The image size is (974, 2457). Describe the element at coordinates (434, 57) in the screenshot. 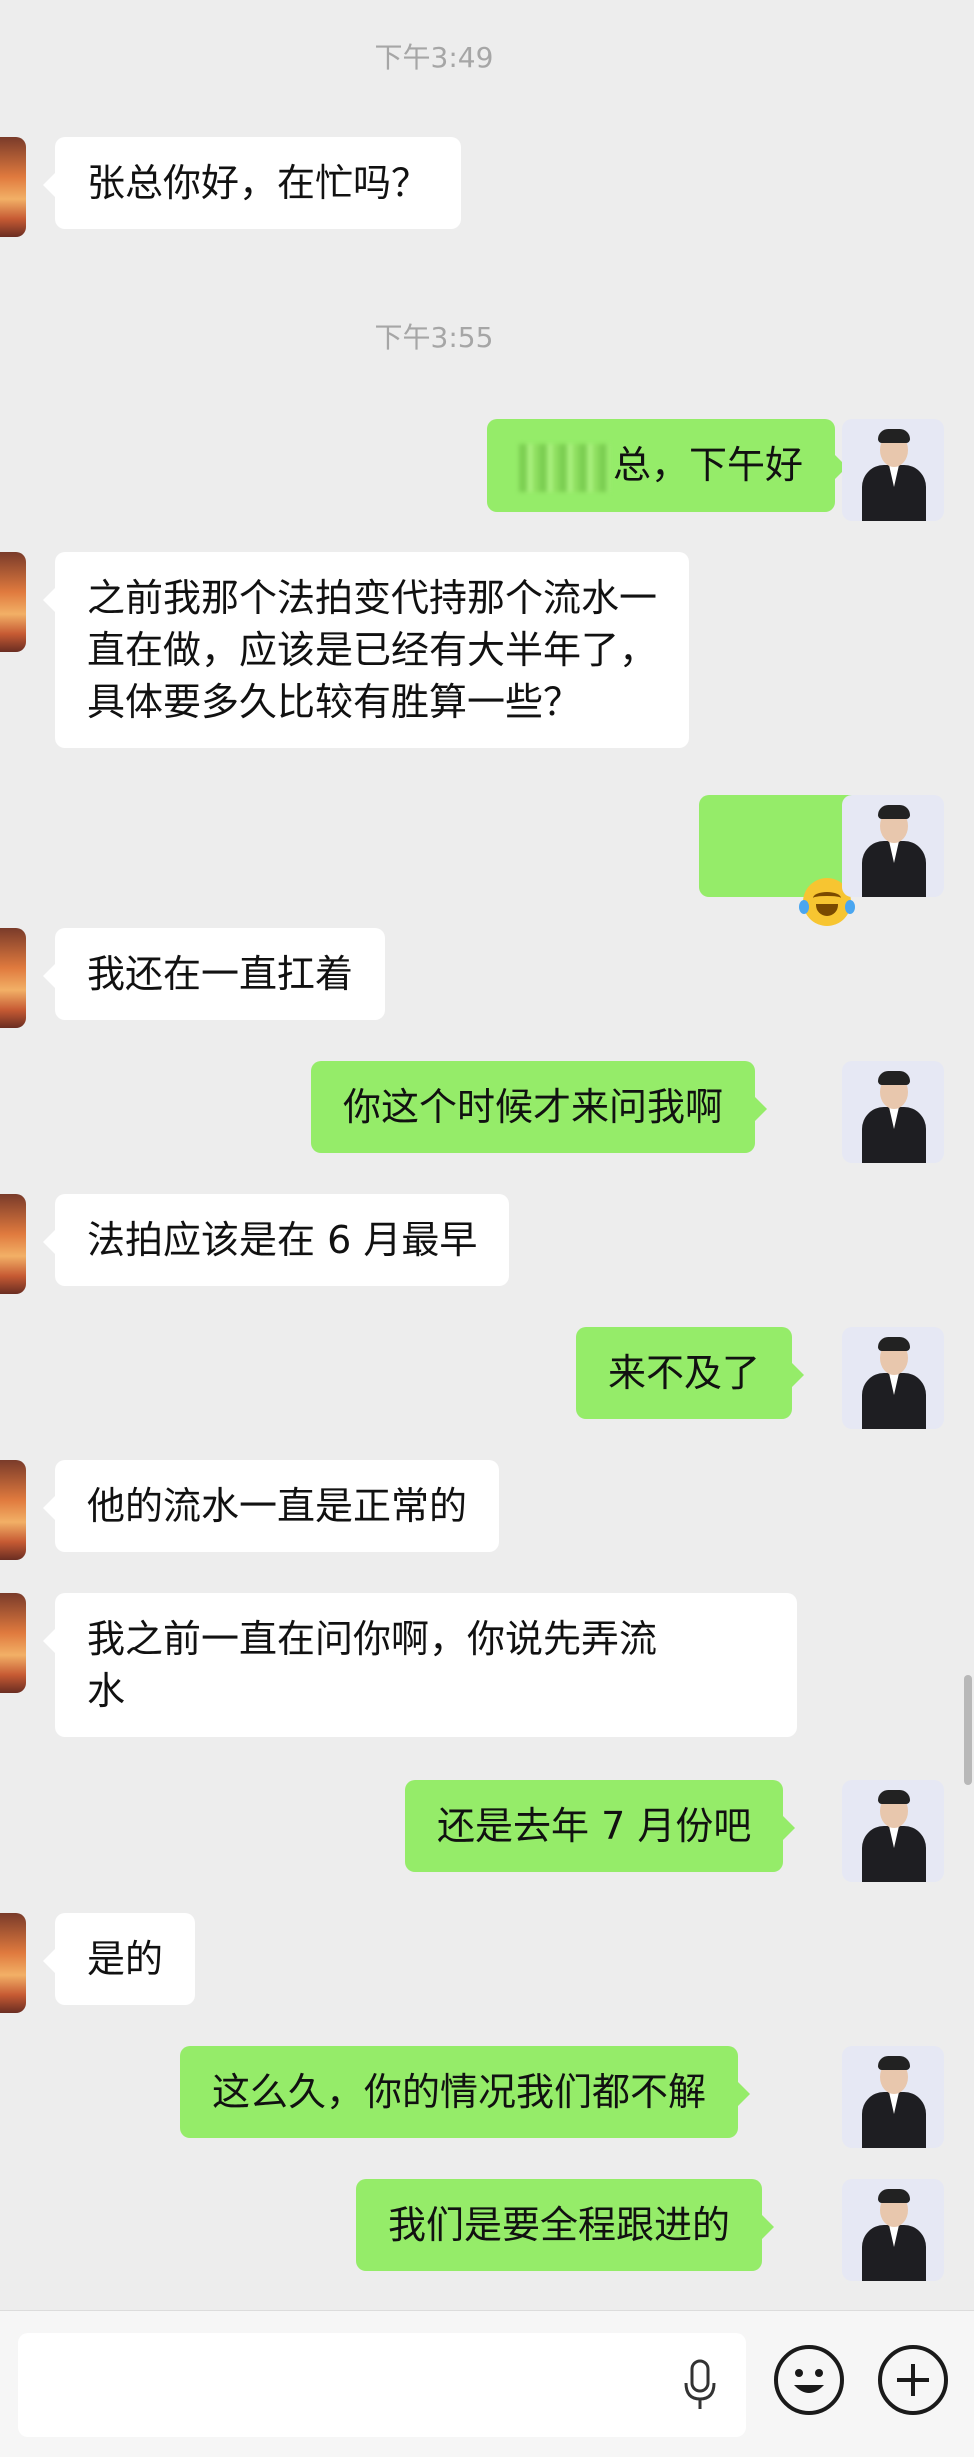

I see `timestamp: 下午3:49` at that location.